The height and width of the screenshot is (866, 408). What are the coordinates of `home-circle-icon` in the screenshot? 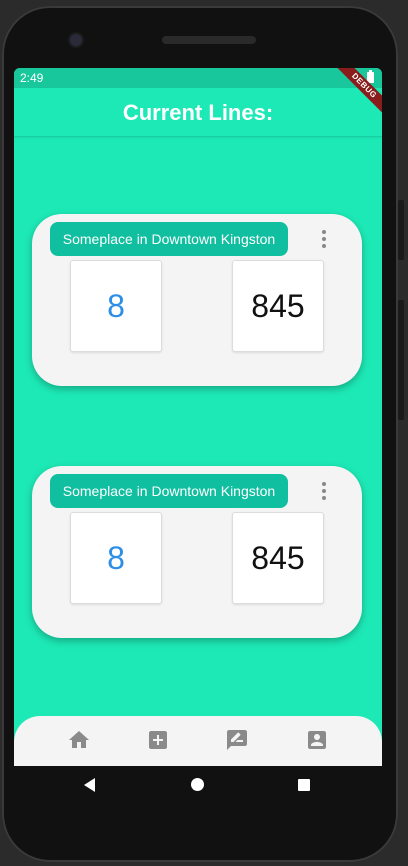 It's located at (197, 784).